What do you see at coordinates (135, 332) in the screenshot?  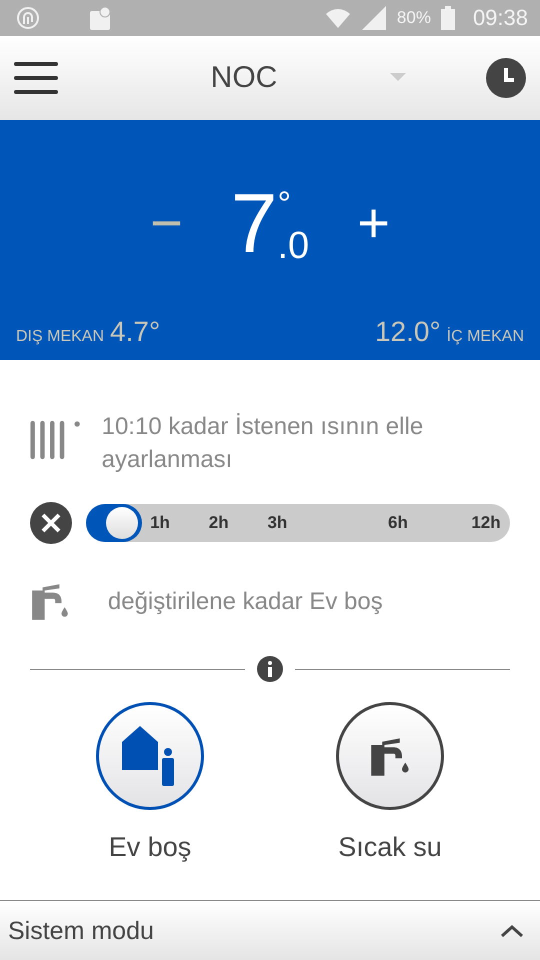 I see `outdoor-temperature: 4.7°` at bounding box center [135, 332].